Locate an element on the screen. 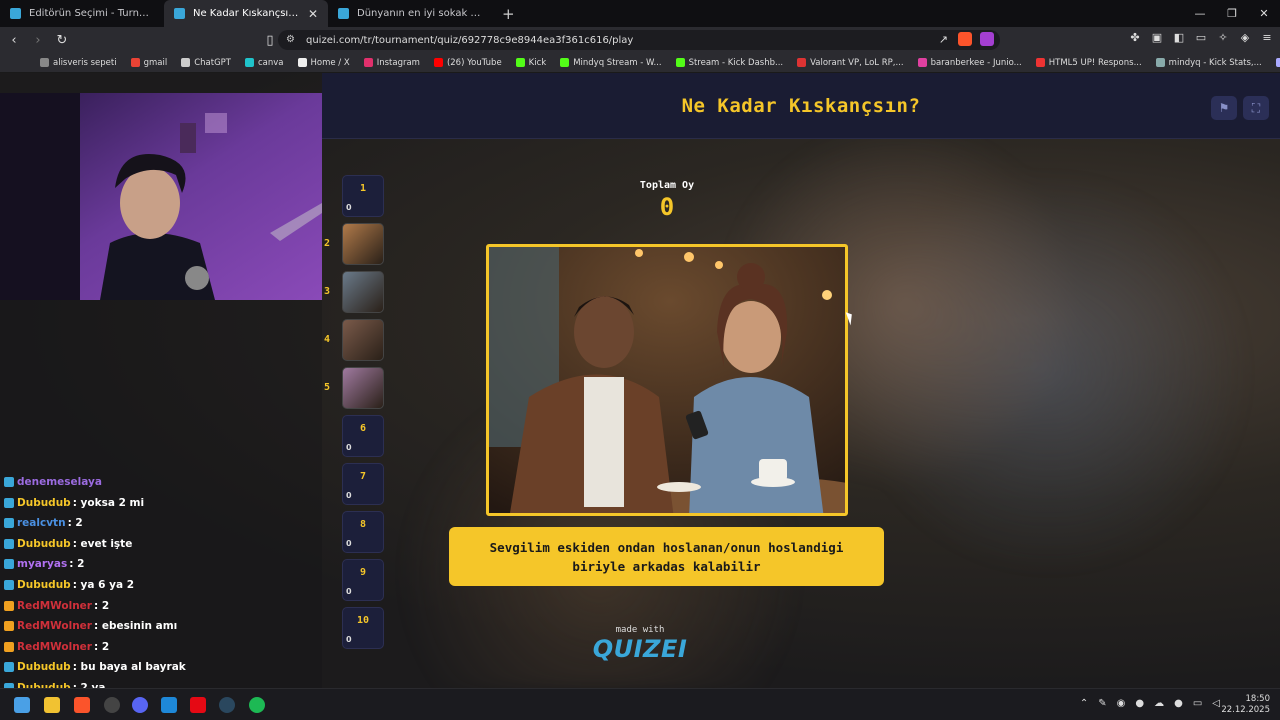 This screenshot has height=720, width=1280. rank-slot-7: 70 is located at coordinates (357, 483).